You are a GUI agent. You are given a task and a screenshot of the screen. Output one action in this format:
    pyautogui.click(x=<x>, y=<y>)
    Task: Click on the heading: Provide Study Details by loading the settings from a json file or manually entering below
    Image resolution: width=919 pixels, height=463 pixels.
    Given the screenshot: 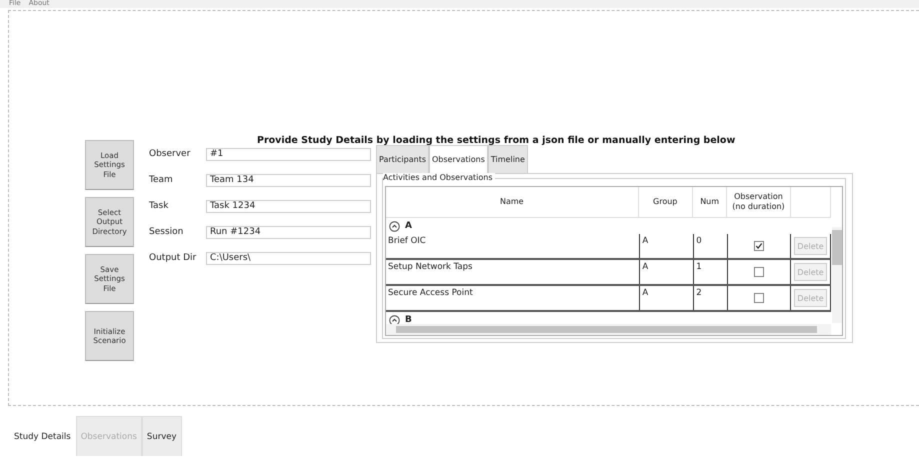 What is the action you would take?
    pyautogui.click(x=496, y=141)
    